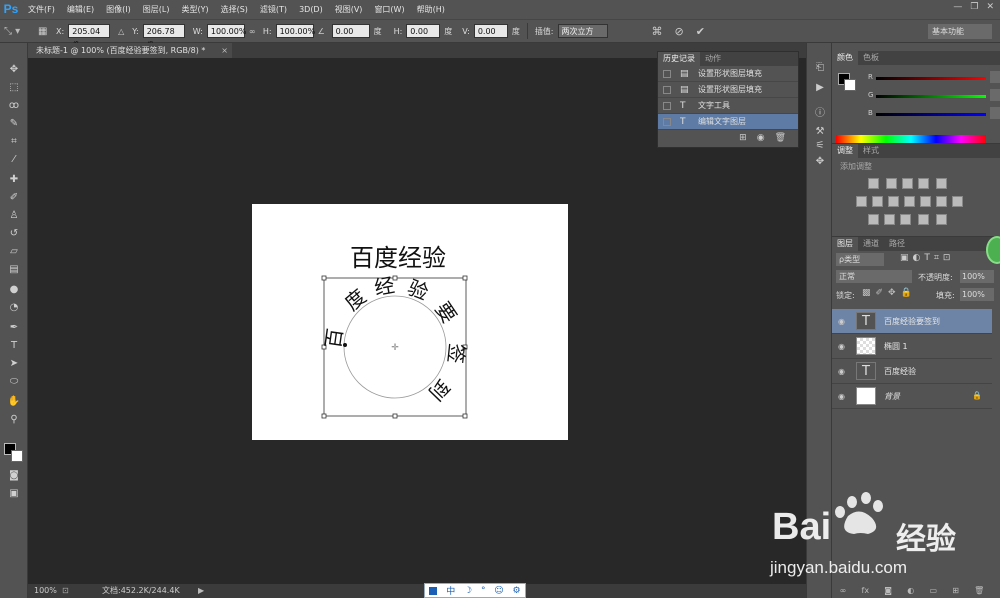 The width and height of the screenshot is (1000, 598). I want to click on character-icon: ✥, so click(820, 162).